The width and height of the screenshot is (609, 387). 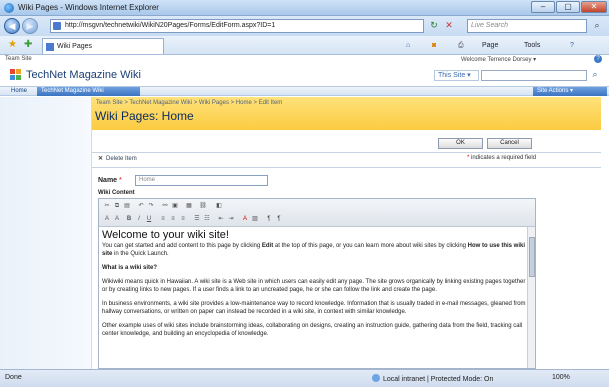 What do you see at coordinates (165, 206) in the screenshot?
I see `link-icon: ⚯` at bounding box center [165, 206].